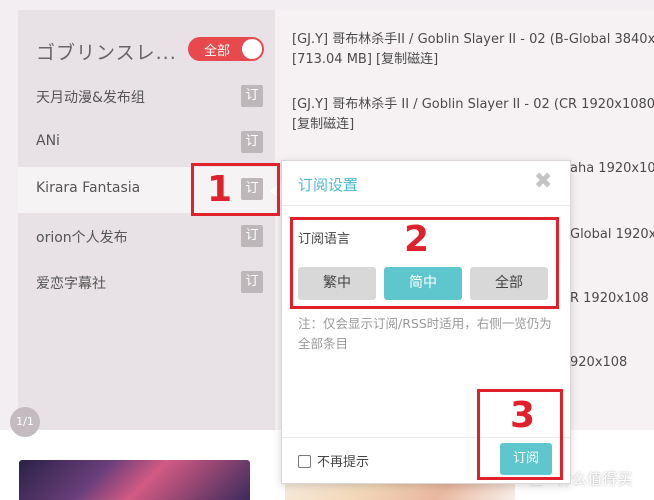 This screenshot has width=654, height=500. What do you see at coordinates (612, 298) in the screenshot?
I see `torrent-title-partial: R 1920x108` at bounding box center [612, 298].